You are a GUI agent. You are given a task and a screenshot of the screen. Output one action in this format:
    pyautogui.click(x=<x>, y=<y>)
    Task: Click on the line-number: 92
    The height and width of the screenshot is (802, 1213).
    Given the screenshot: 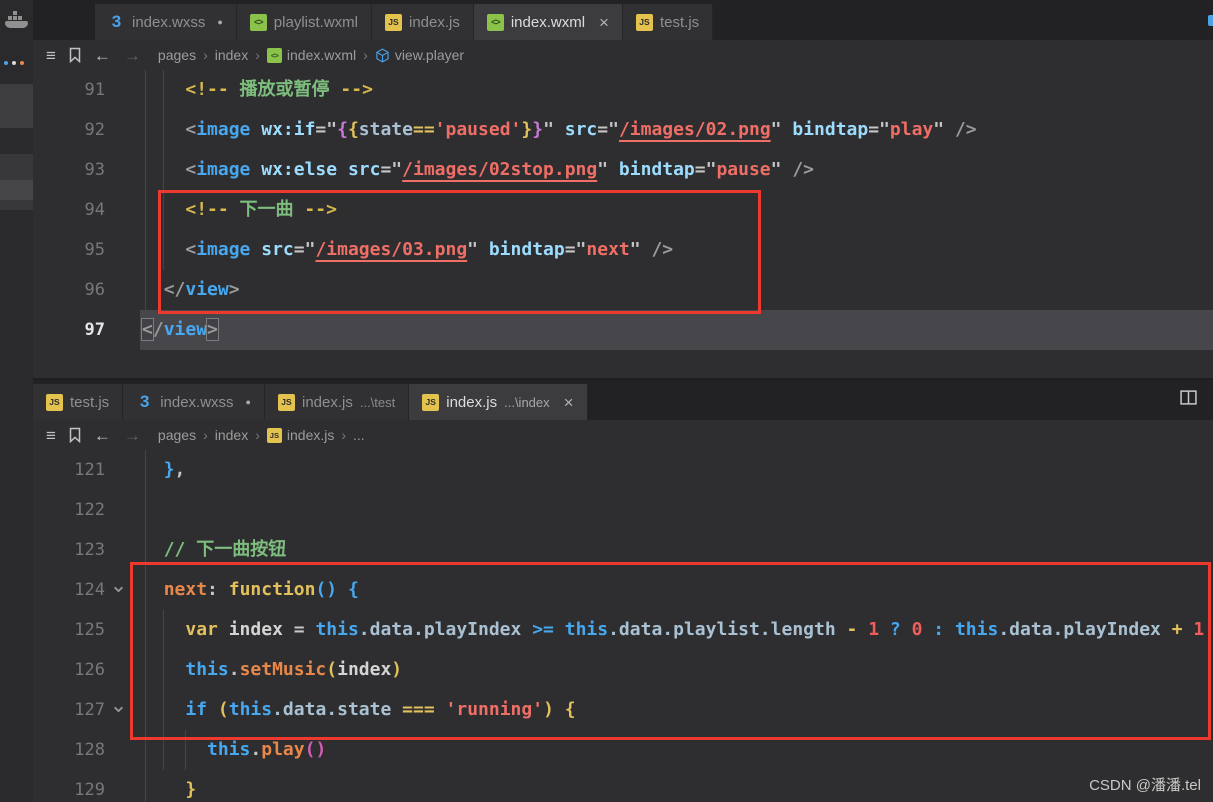 What is the action you would take?
    pyautogui.click(x=94, y=130)
    